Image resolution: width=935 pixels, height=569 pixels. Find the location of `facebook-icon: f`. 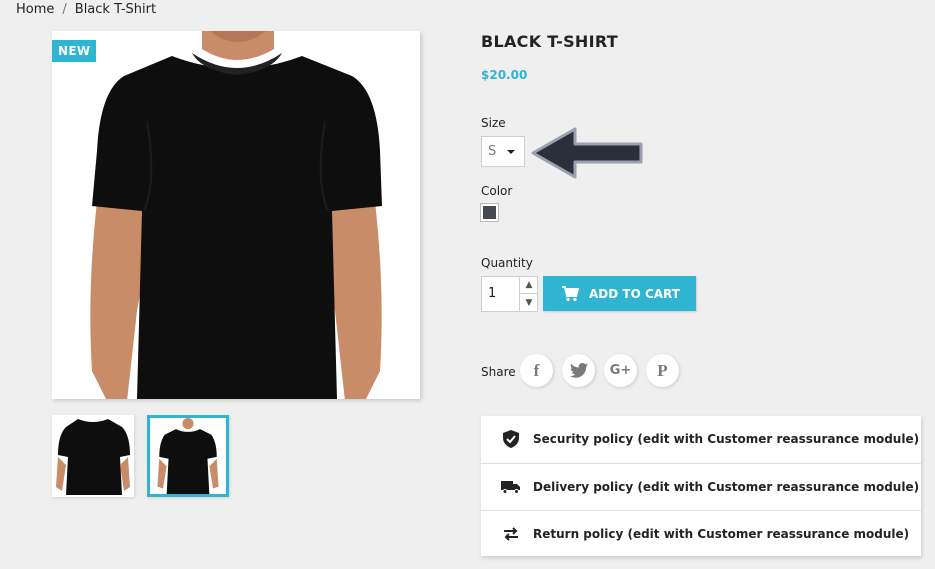

facebook-icon: f is located at coordinates (536, 370).